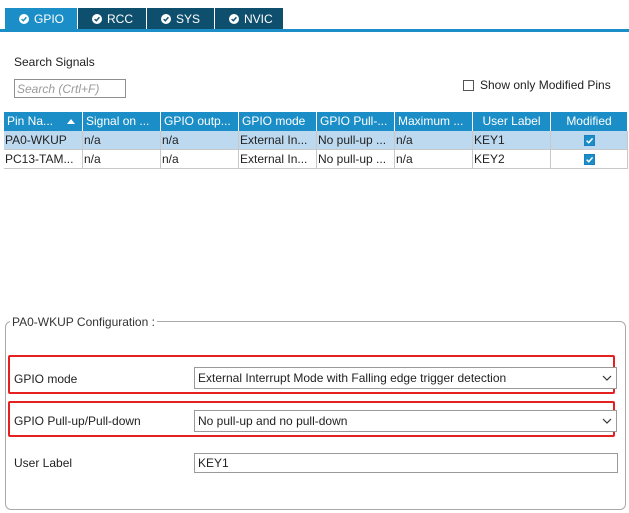 The width and height of the screenshot is (629, 513). I want to click on gpio-mode-label: GPIO mode, so click(46, 379).